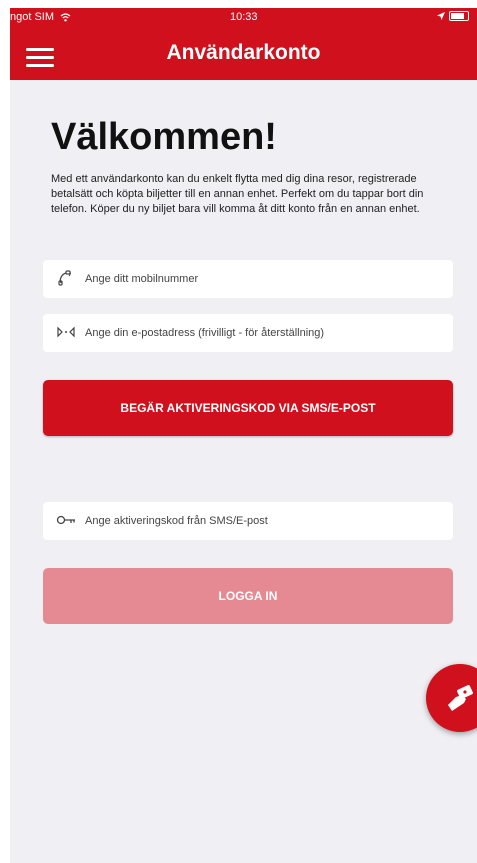 Image resolution: width=477 pixels, height=863 pixels. I want to click on carrier-label: ngot SIM, so click(40, 17).